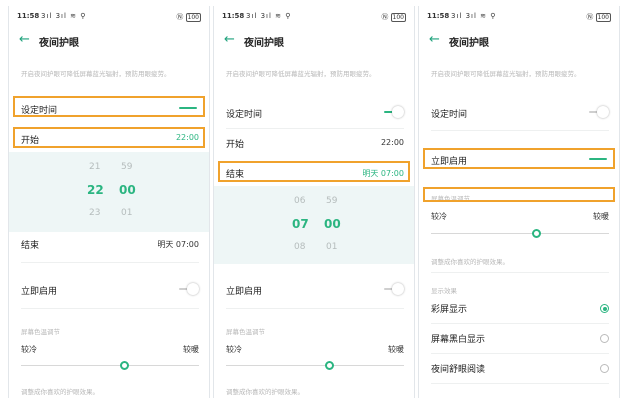 This screenshot has height=398, width=628. What do you see at coordinates (95, 190) in the screenshot?
I see `picker-hour-selected: 22` at bounding box center [95, 190].